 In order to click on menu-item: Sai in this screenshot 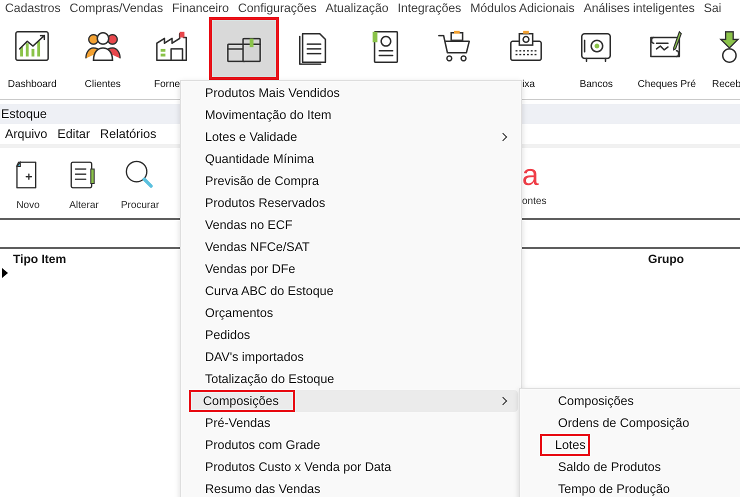, I will do `click(713, 8)`.